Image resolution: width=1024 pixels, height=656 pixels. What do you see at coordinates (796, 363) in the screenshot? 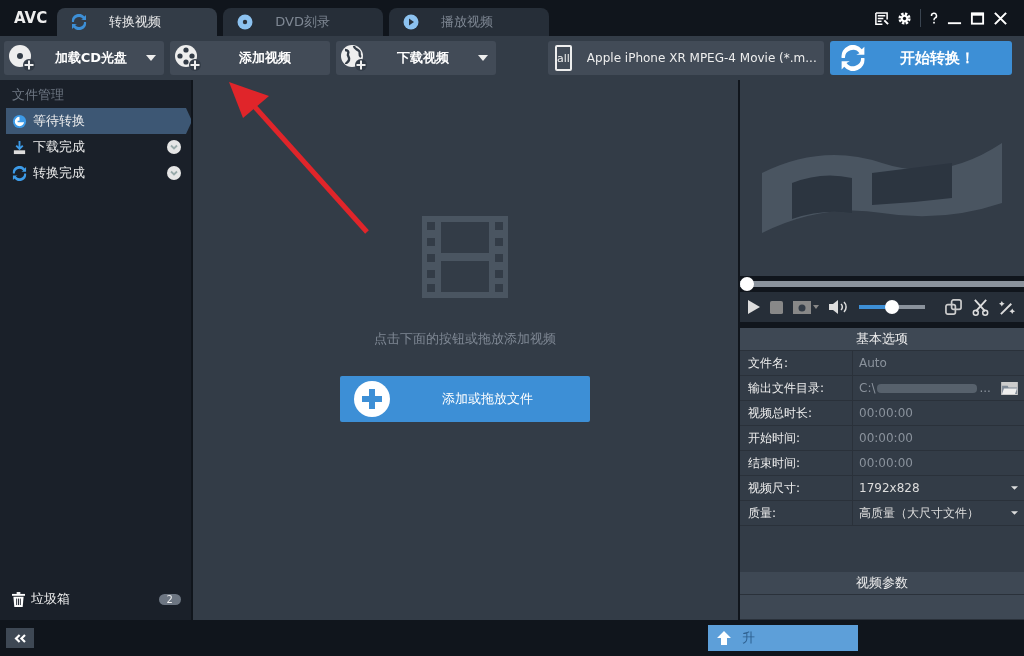
I see `option-label: 文件名:` at bounding box center [796, 363].